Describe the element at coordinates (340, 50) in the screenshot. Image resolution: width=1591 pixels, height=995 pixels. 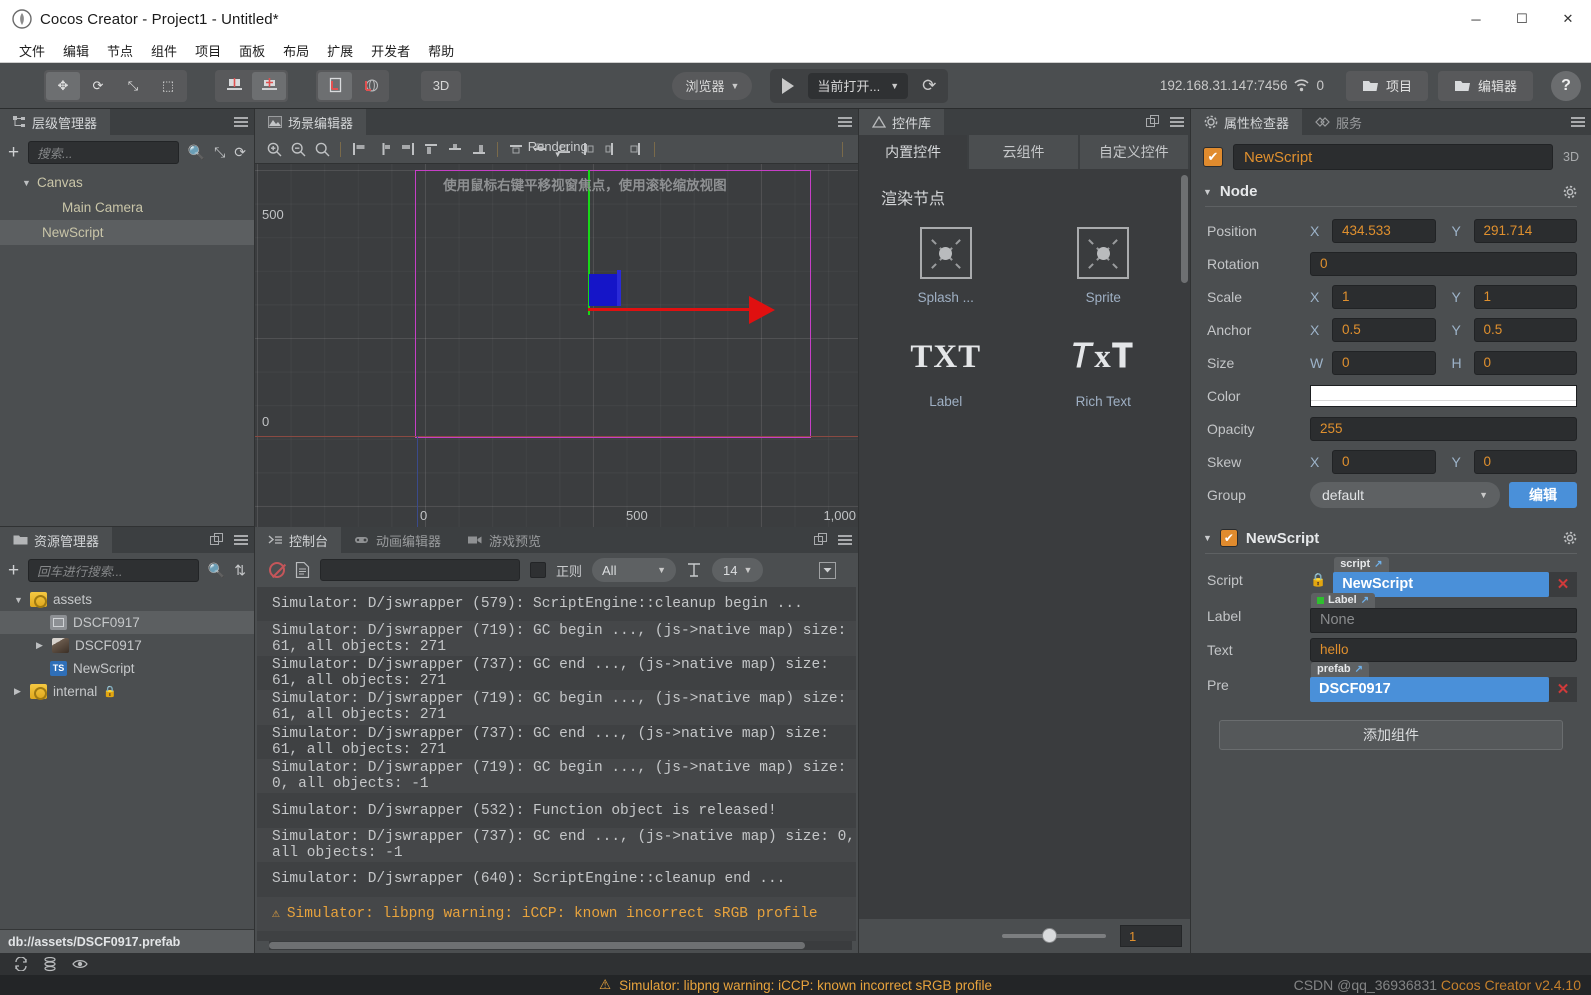
I see `menu-extension: 扩展` at that location.